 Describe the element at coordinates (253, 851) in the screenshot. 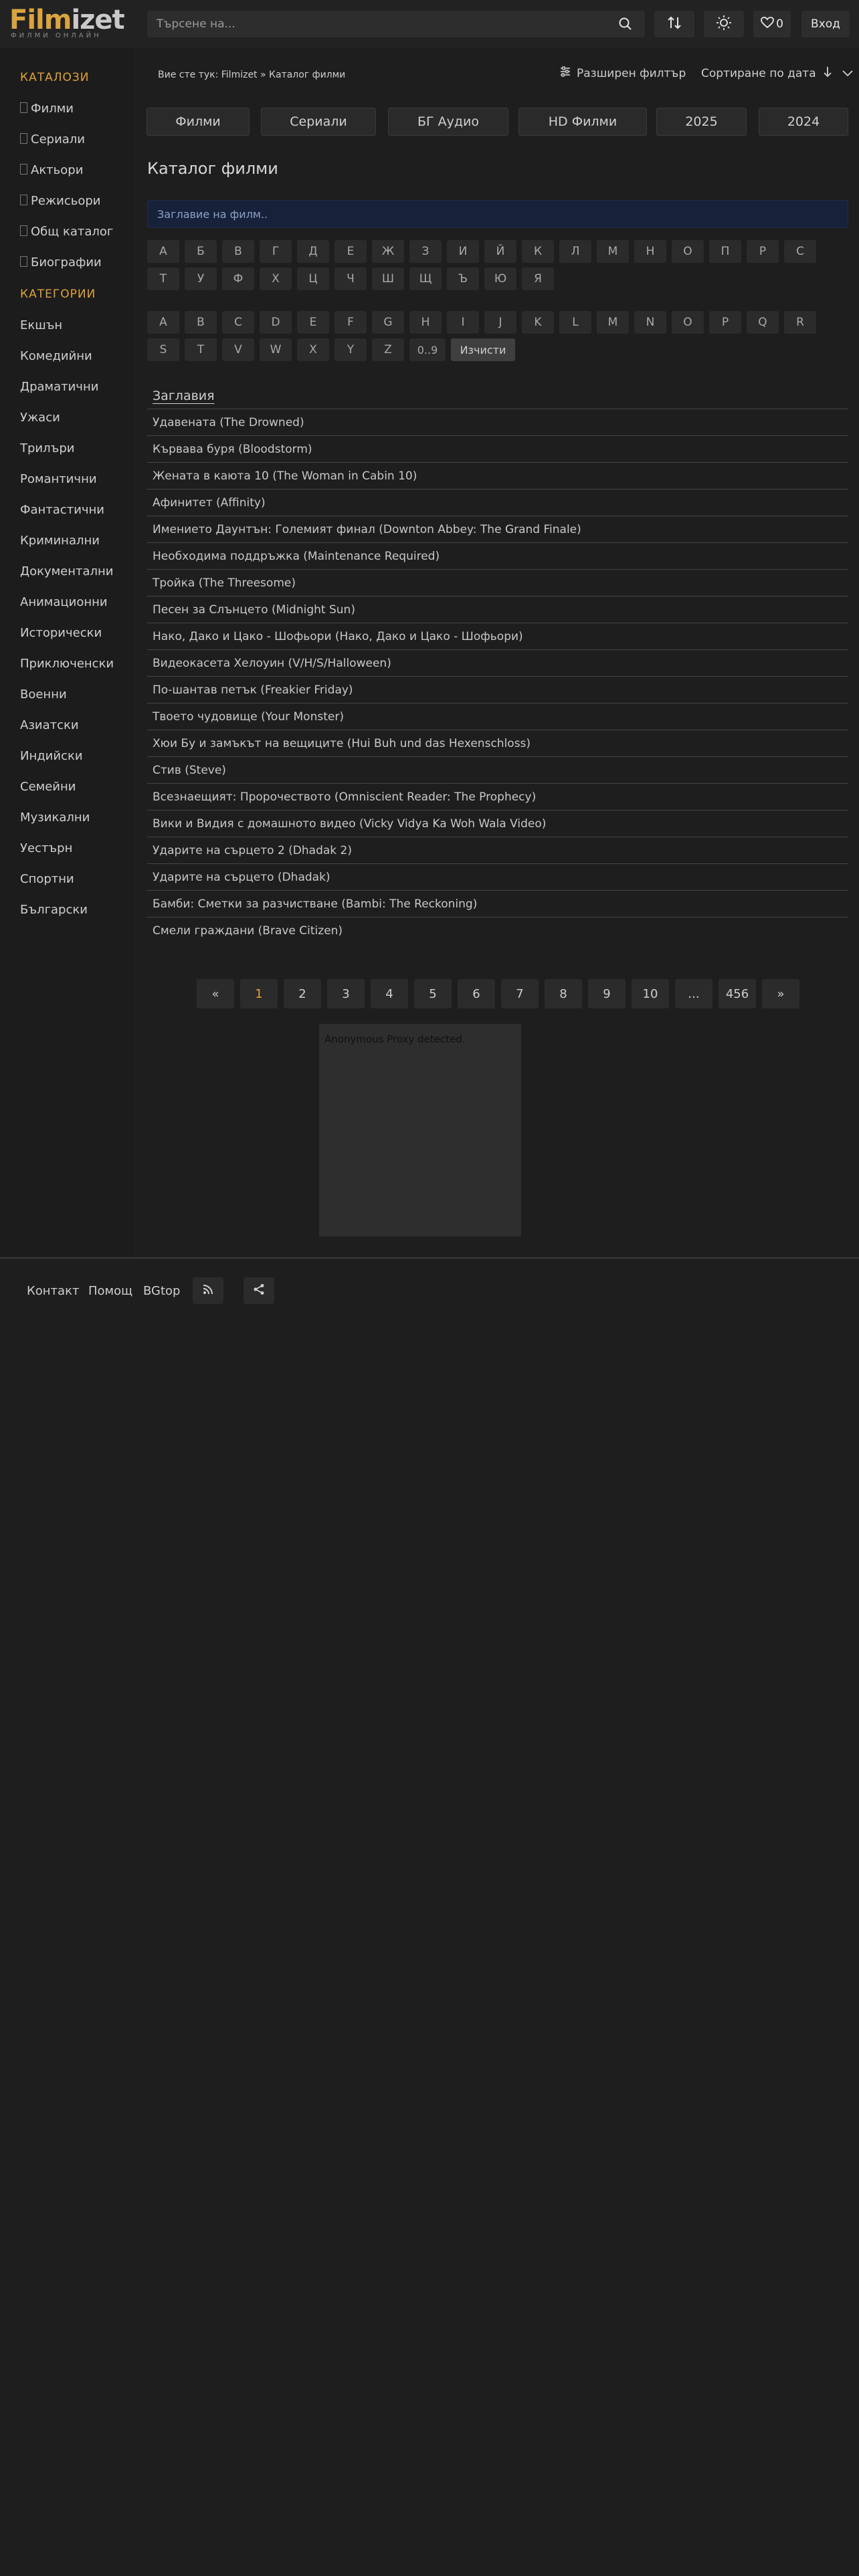

I see `movie-title-link: Ударите на сърцето 2 (Dhadak 2)` at that location.